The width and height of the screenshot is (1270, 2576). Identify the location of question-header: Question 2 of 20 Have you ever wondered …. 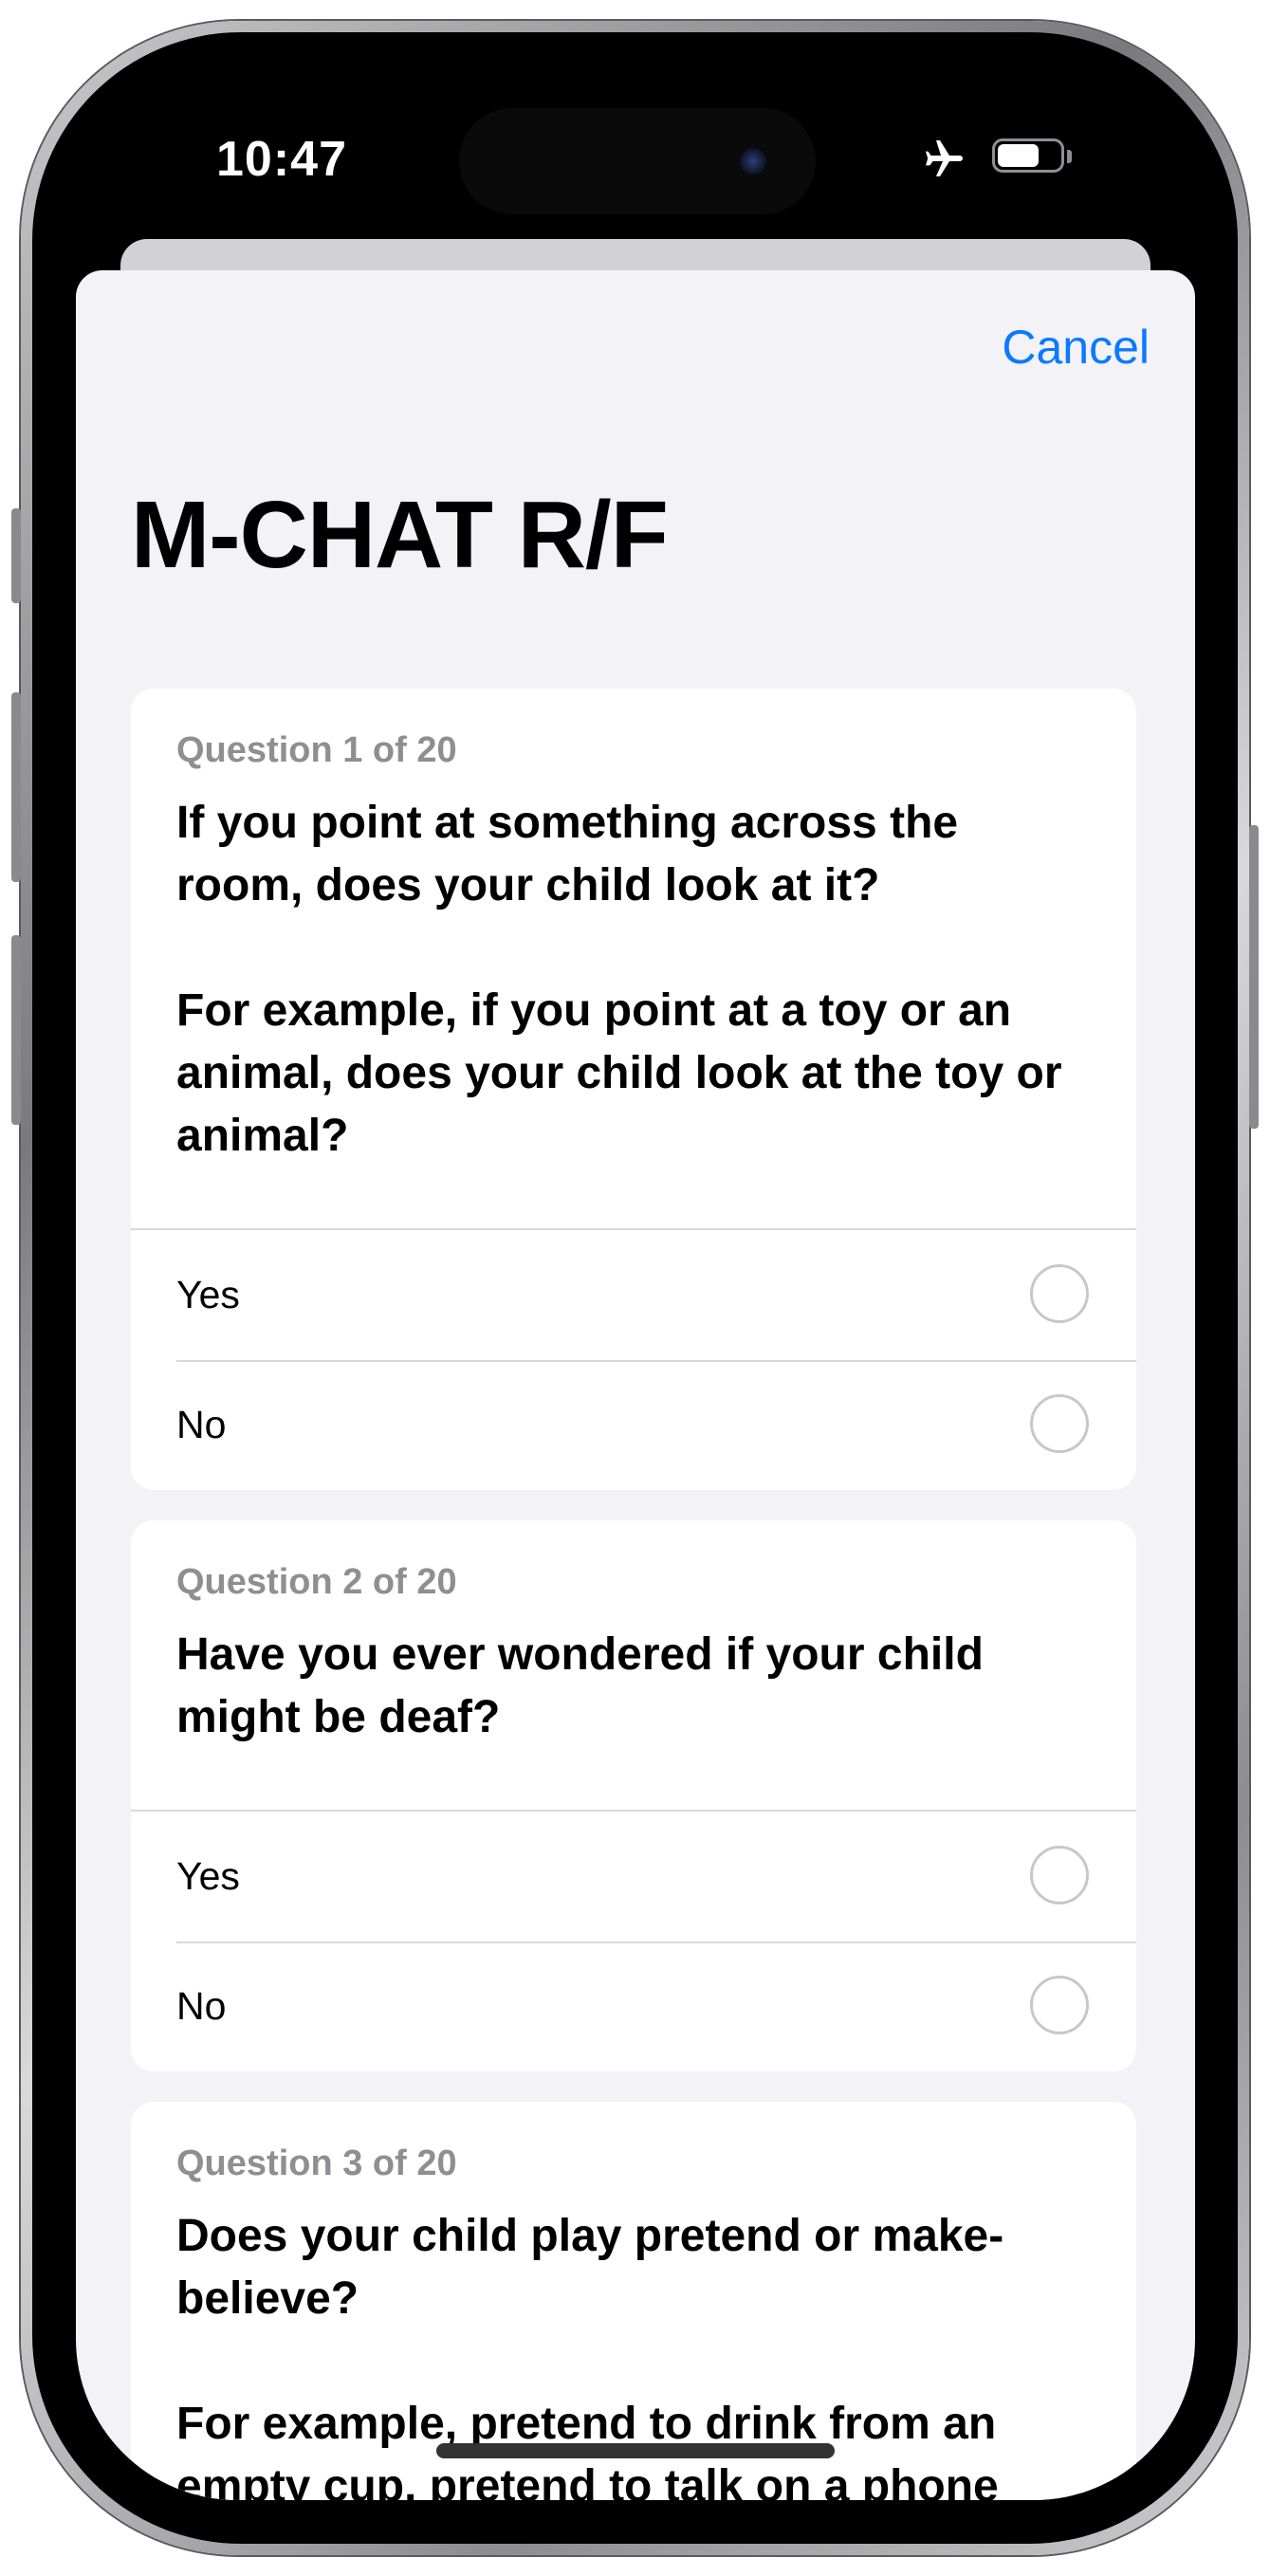
(633, 1665).